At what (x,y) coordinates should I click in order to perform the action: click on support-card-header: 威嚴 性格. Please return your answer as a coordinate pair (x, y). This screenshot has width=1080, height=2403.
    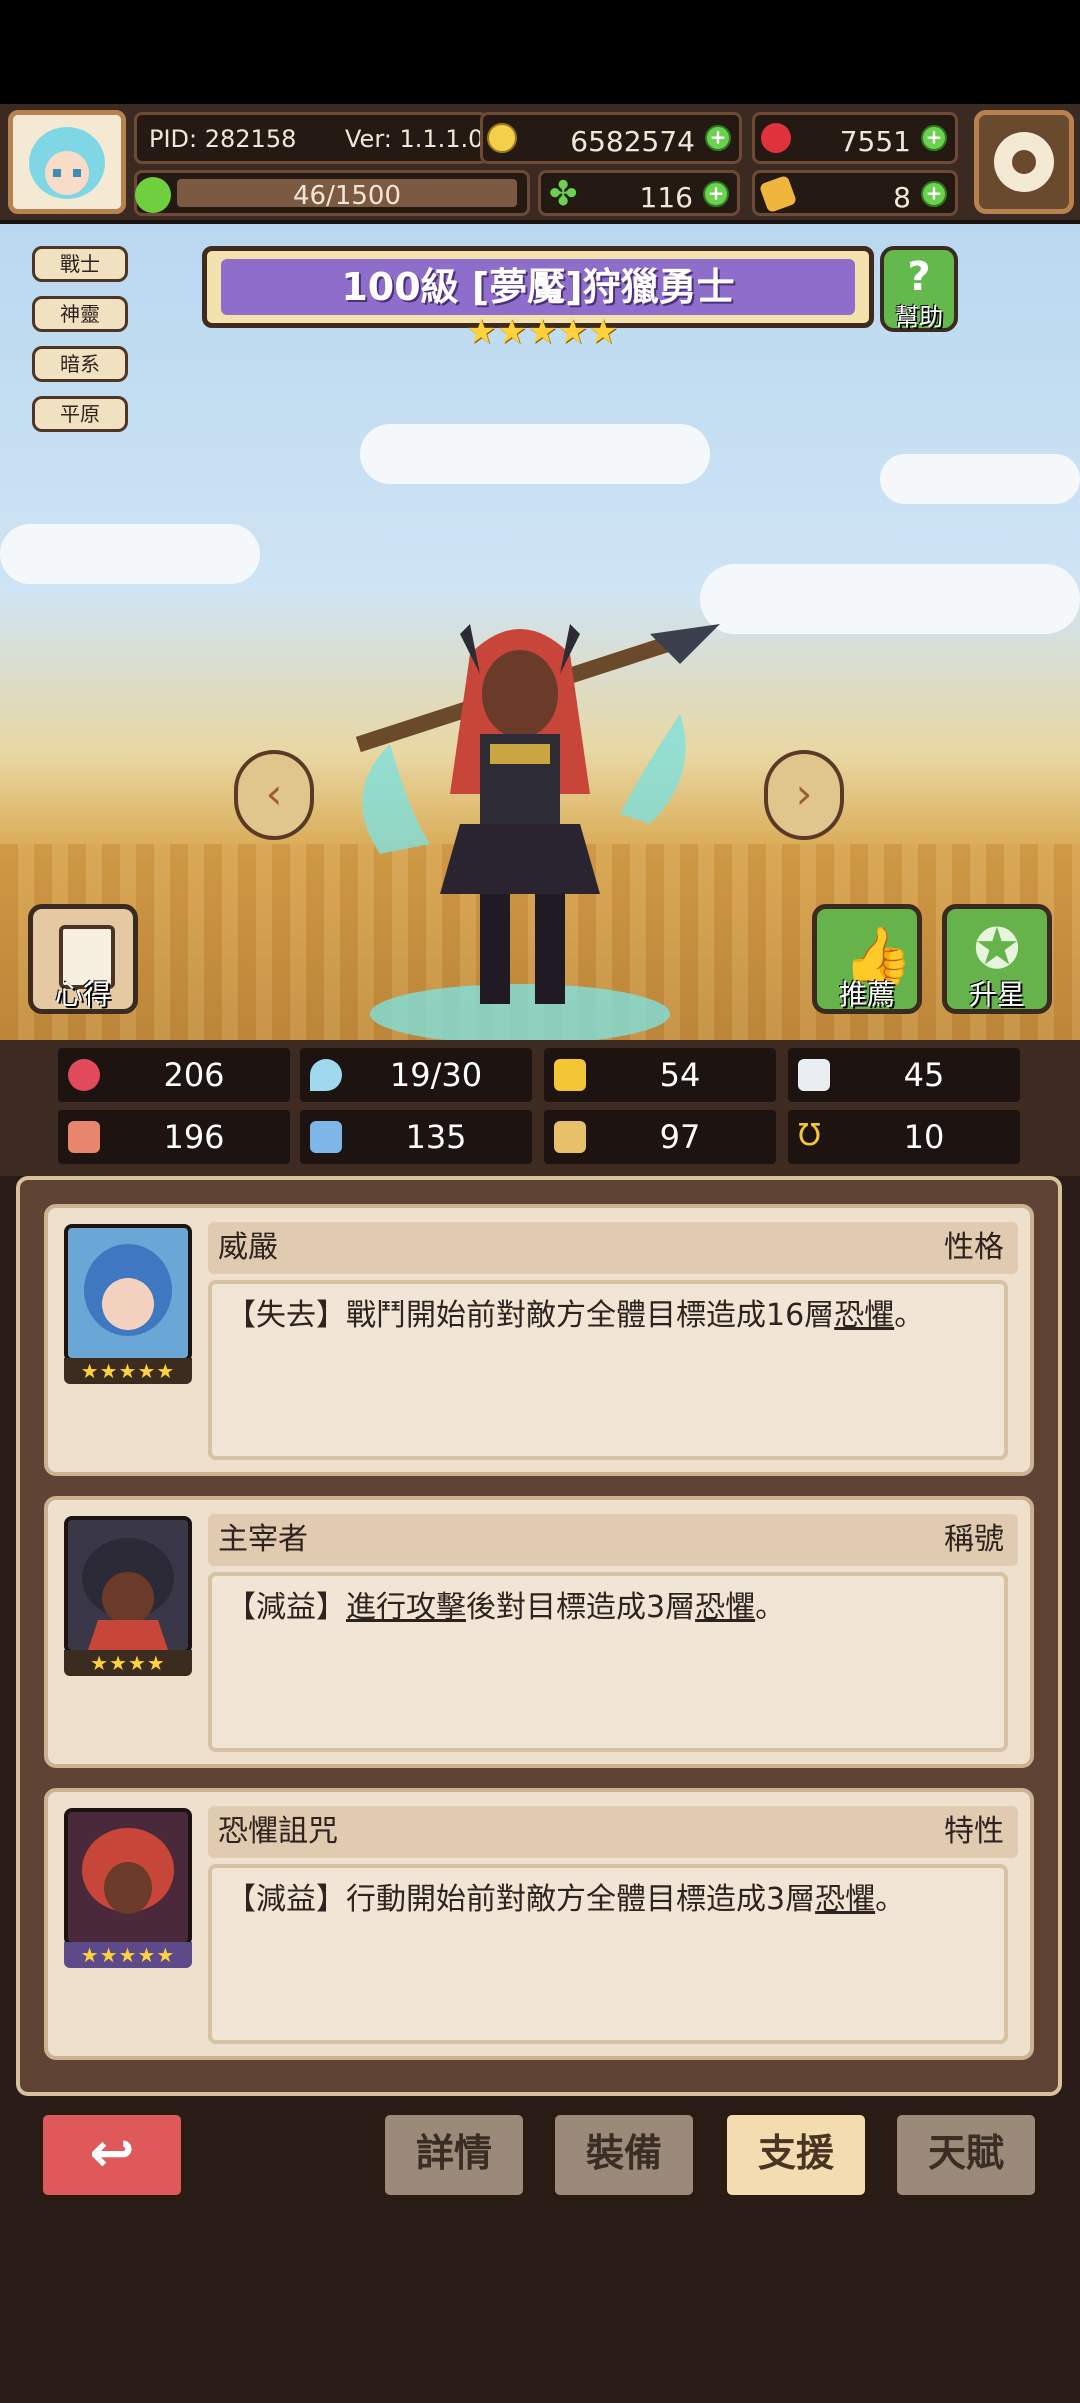
    Looking at the image, I should click on (613, 1248).